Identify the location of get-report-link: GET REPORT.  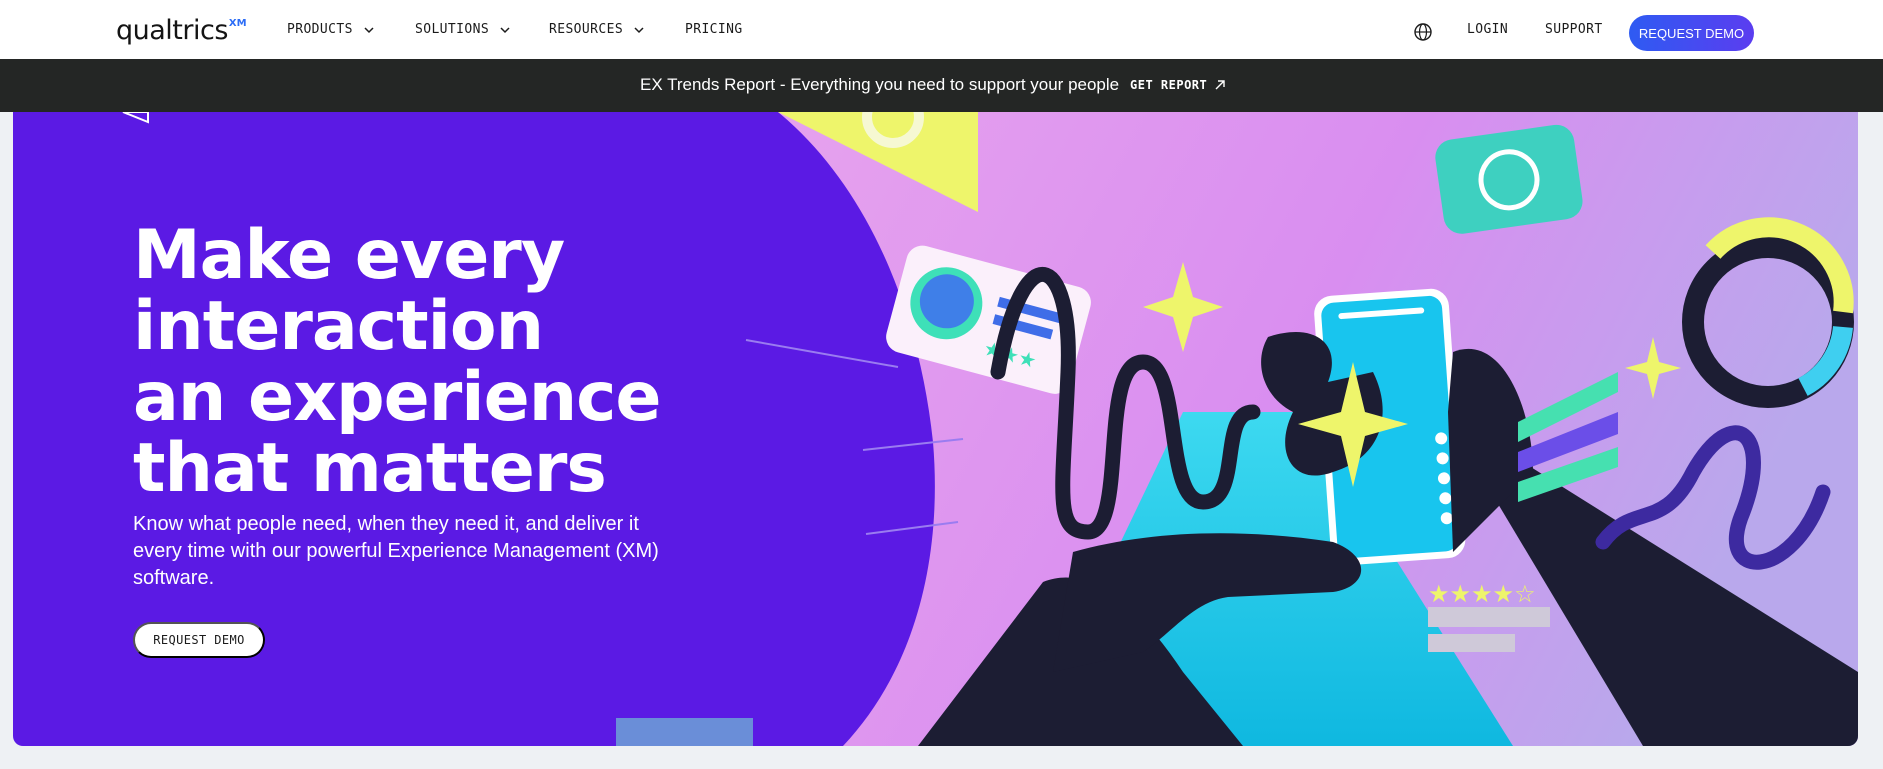
(1178, 85).